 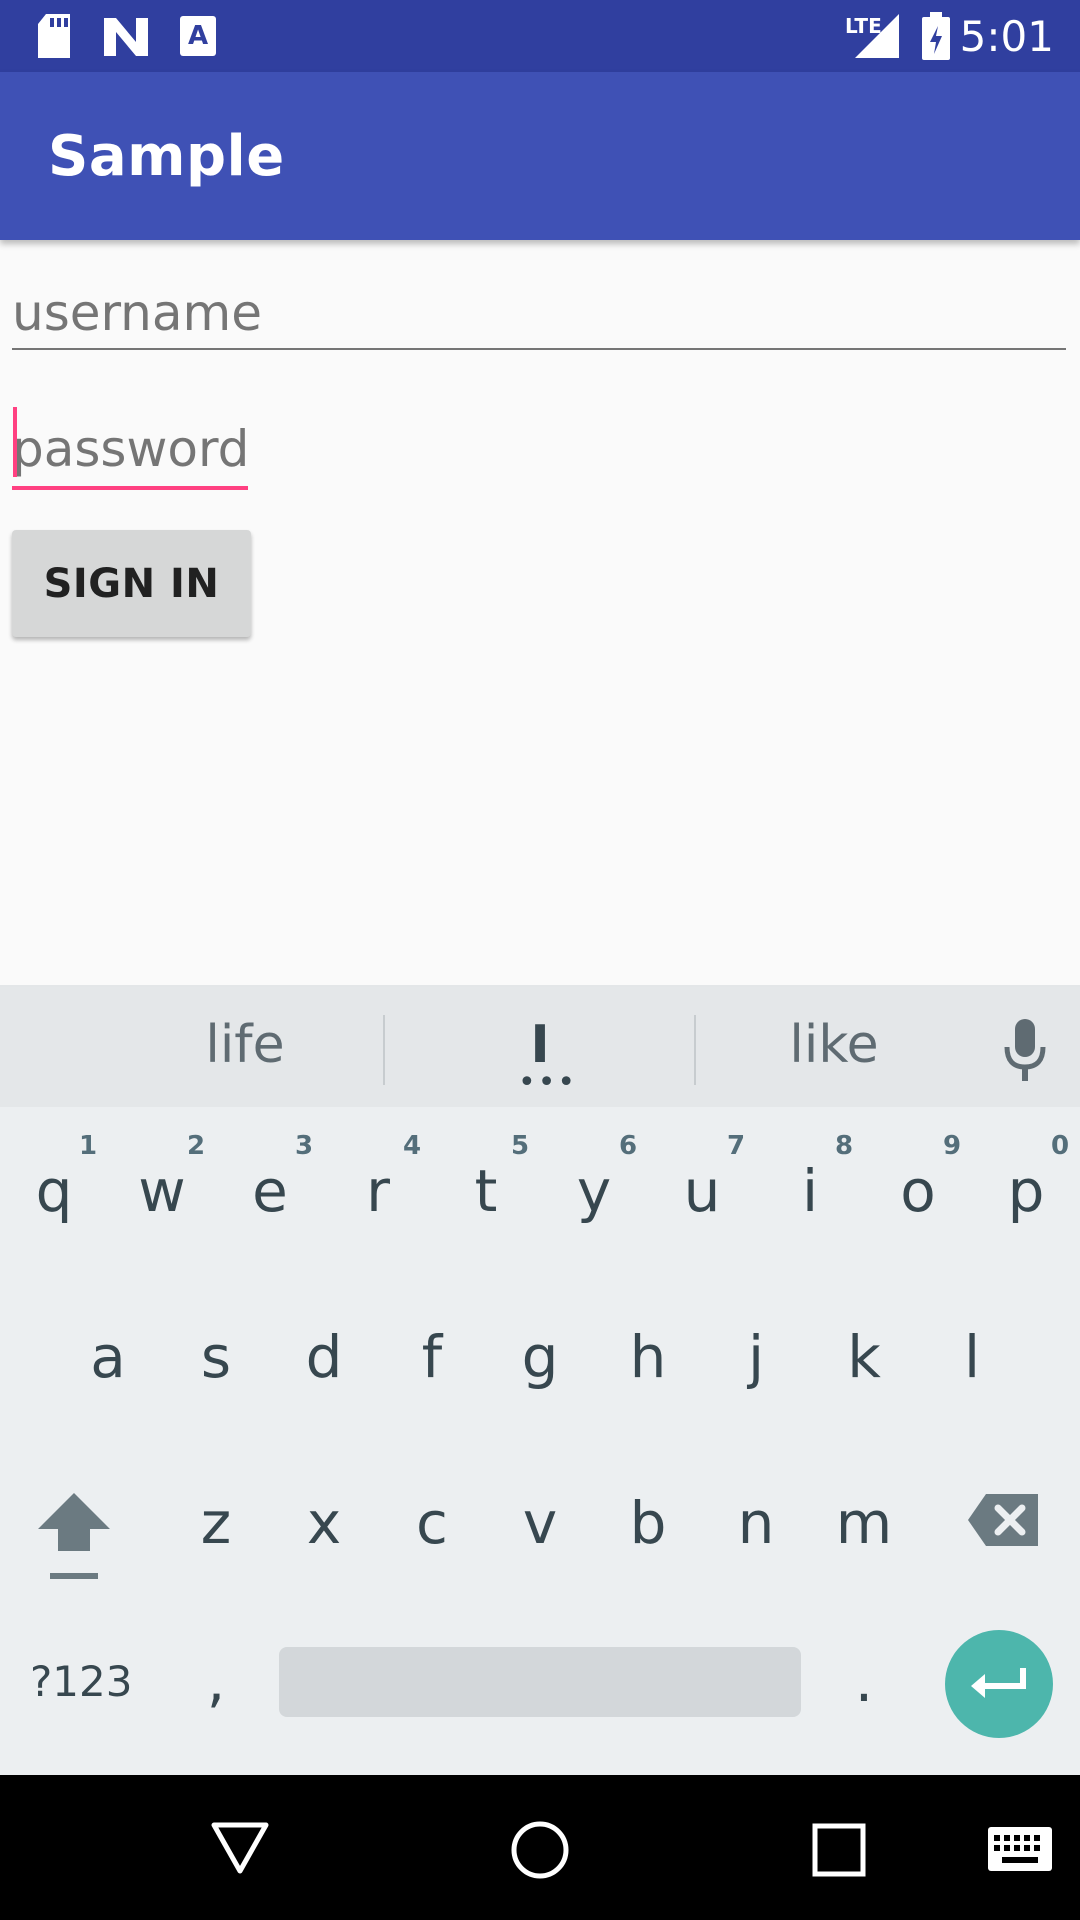 What do you see at coordinates (648, 1357) in the screenshot?
I see `key-h: h` at bounding box center [648, 1357].